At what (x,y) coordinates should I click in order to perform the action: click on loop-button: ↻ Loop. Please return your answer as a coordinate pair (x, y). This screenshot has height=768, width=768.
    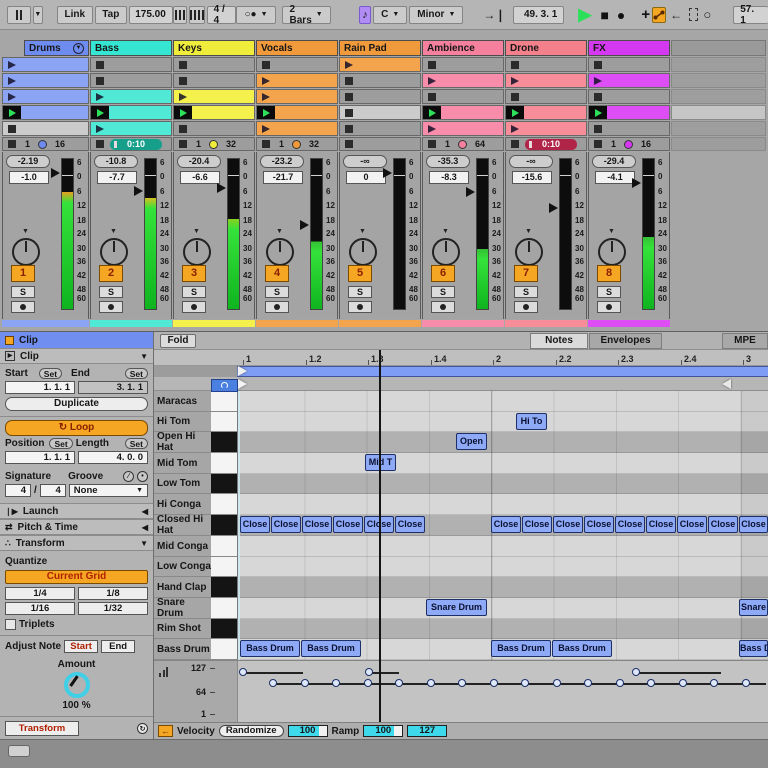
    Looking at the image, I should click on (76, 428).